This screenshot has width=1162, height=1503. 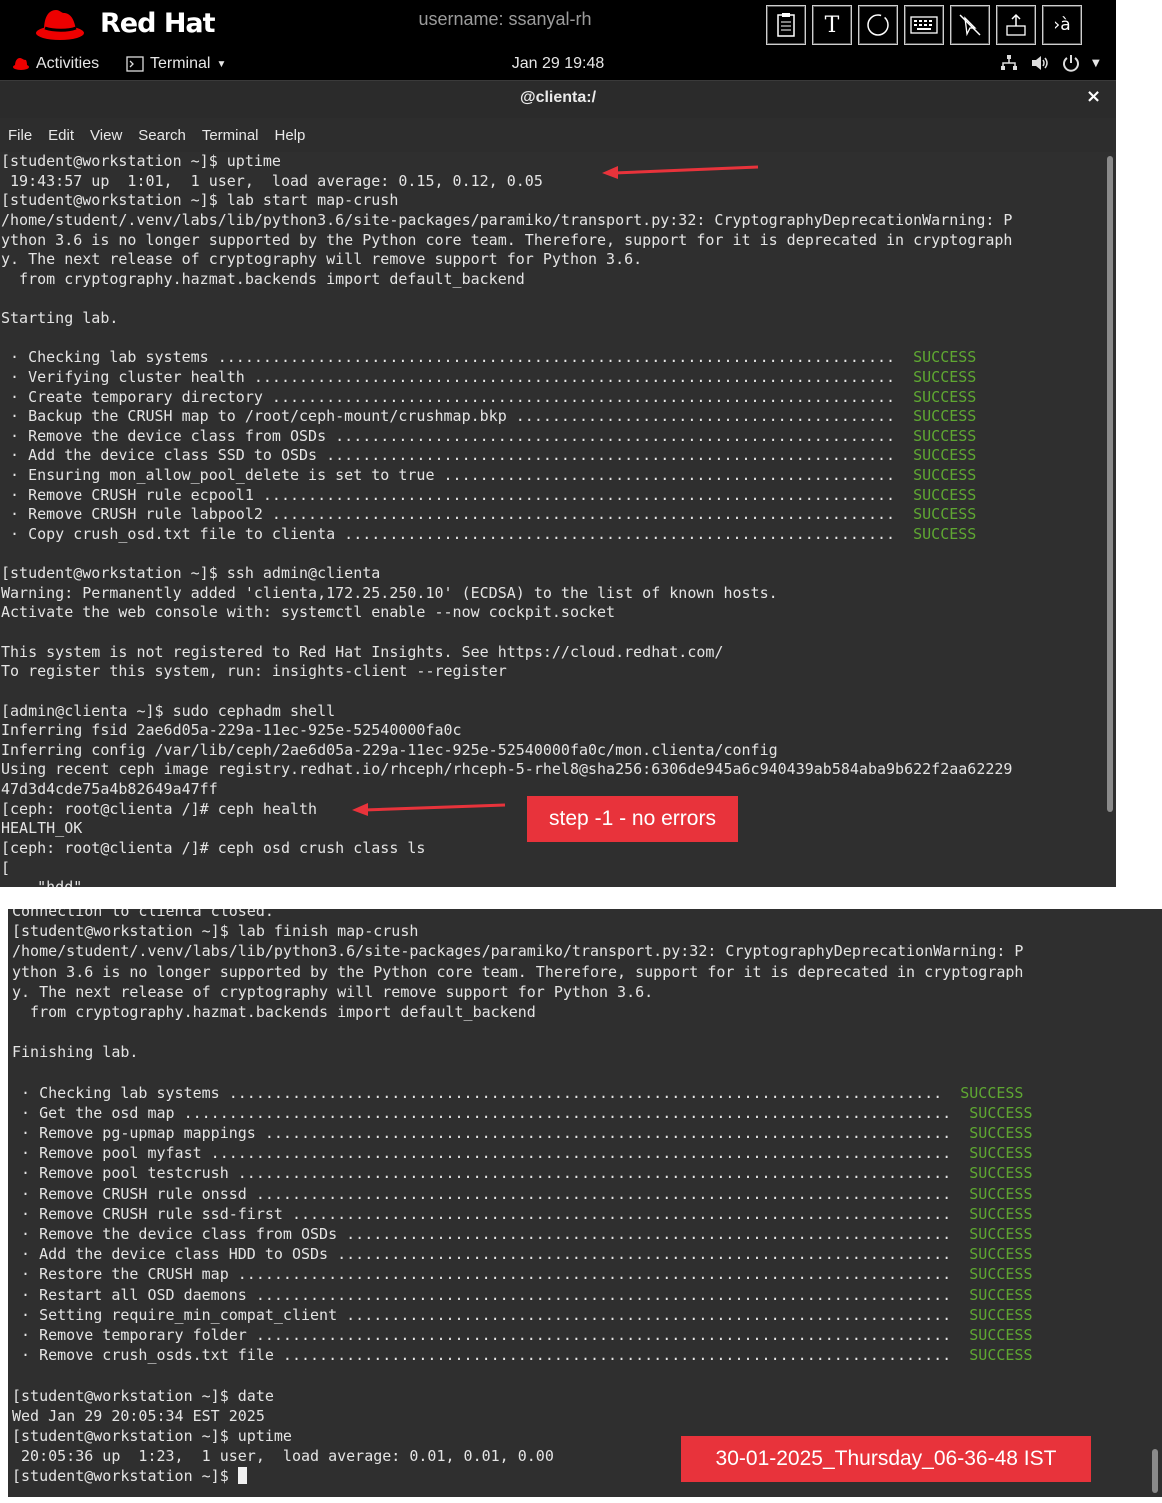 What do you see at coordinates (886, 1459) in the screenshot?
I see `callout-timestamp: 30-01-2025_Thursday_06-36-48 IST` at bounding box center [886, 1459].